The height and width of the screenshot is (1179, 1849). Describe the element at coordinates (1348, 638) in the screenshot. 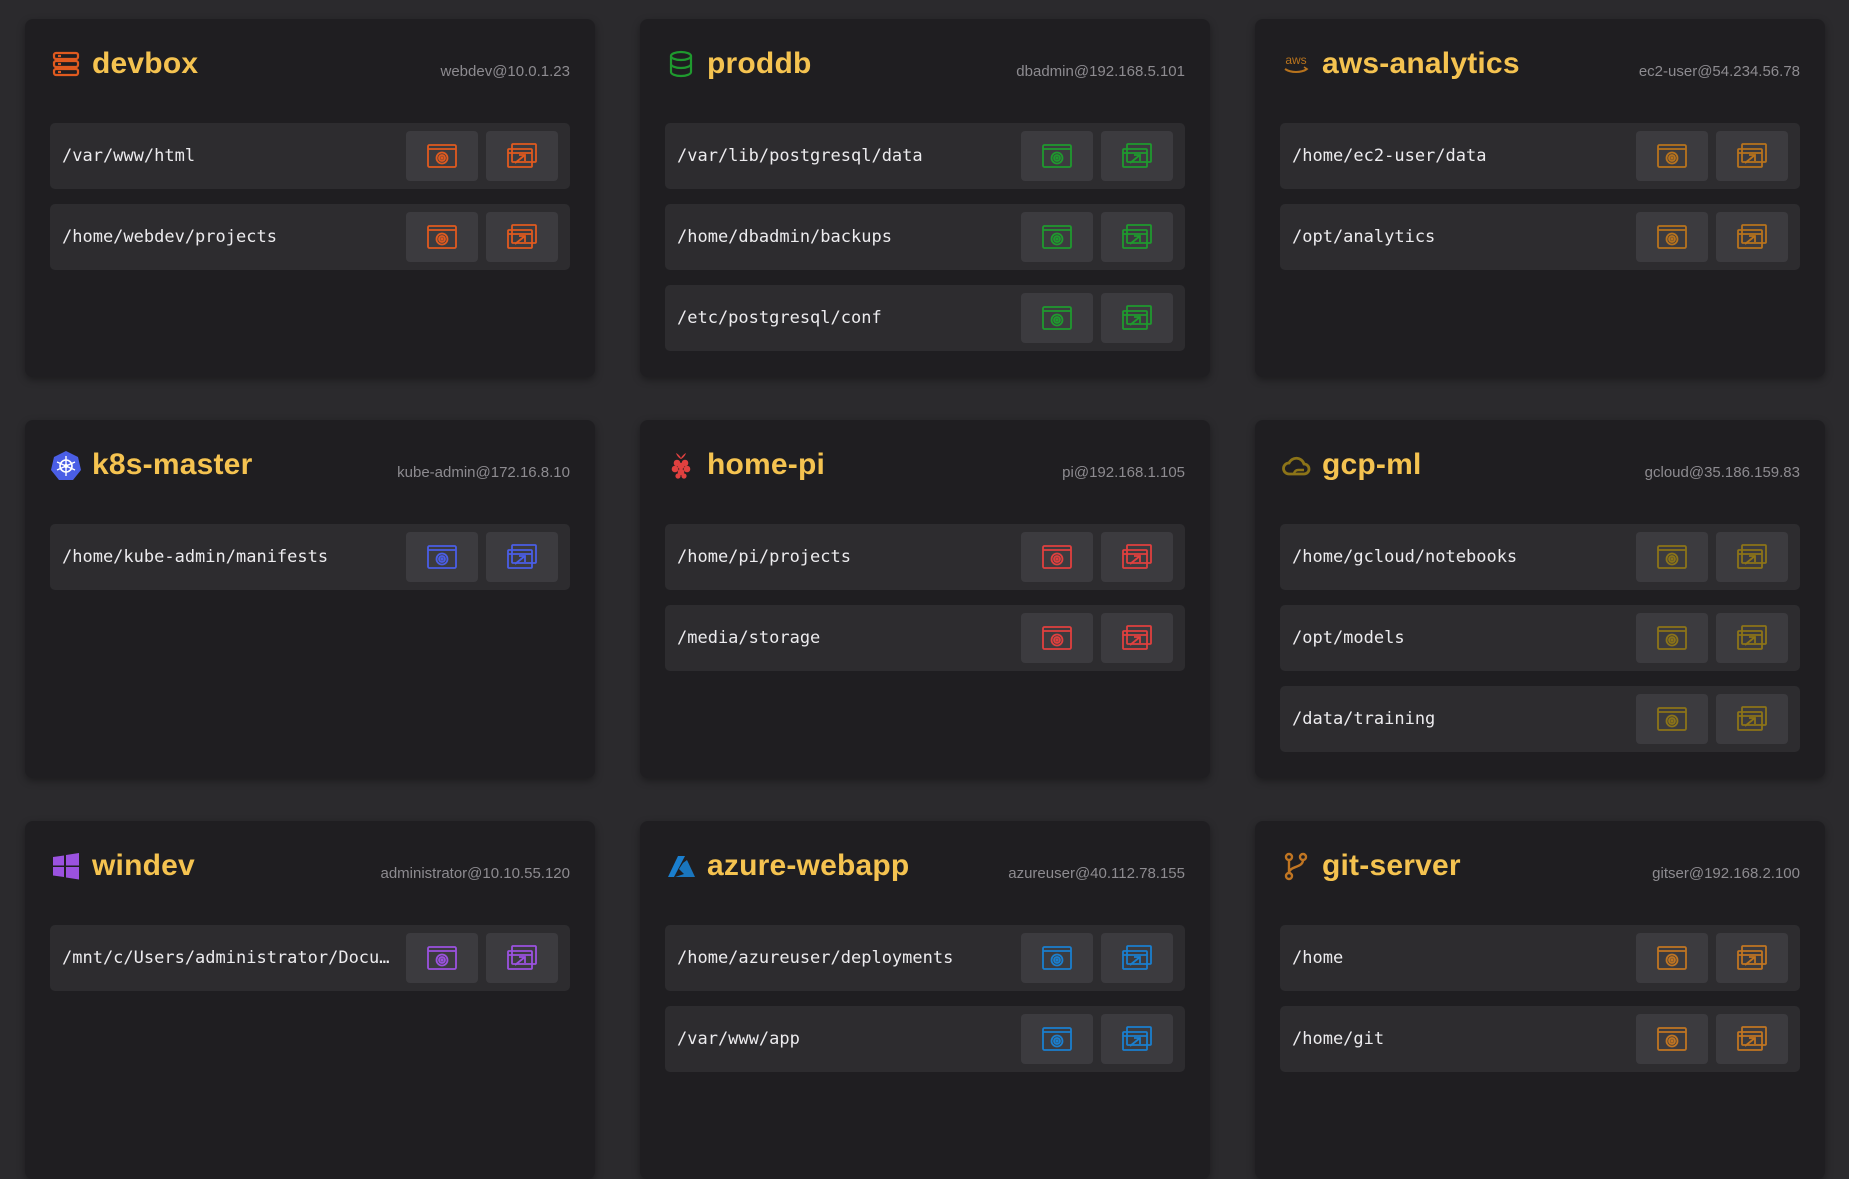

I see `path-text: /opt/models` at that location.